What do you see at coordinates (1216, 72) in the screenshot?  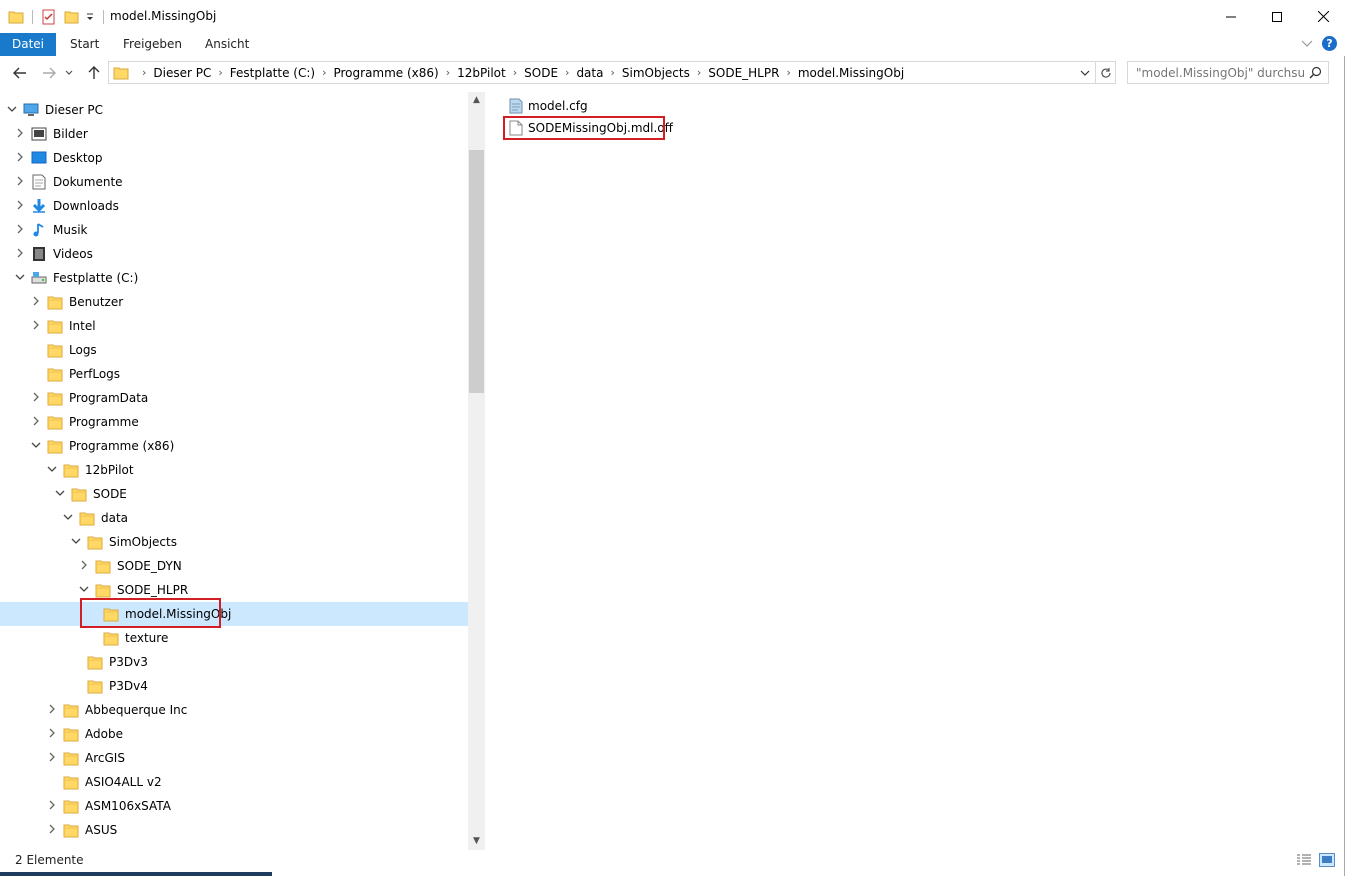 I see `search-input` at bounding box center [1216, 72].